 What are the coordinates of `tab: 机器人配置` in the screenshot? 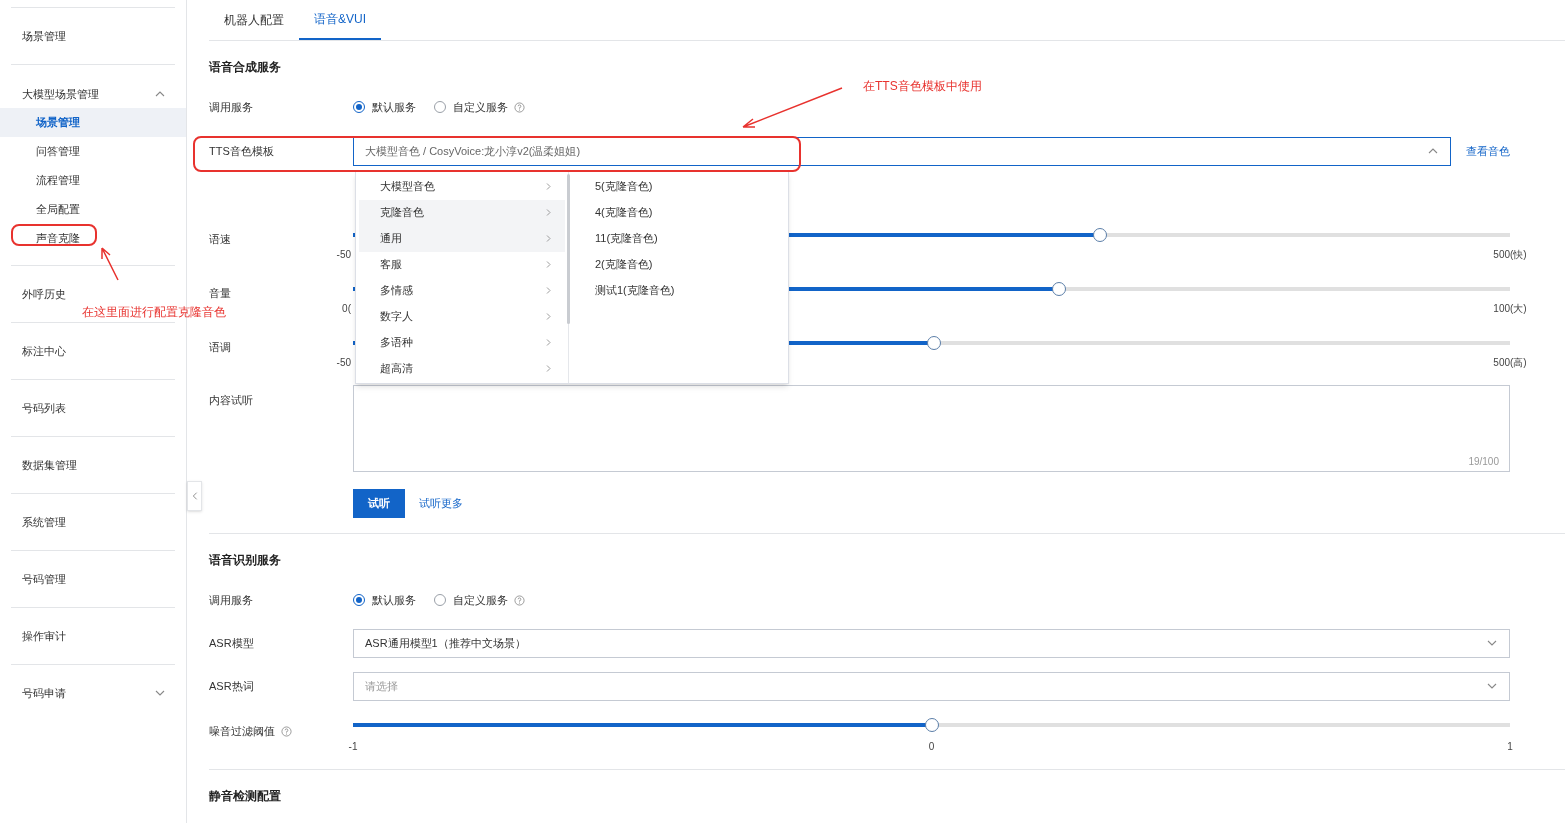 It's located at (254, 20).